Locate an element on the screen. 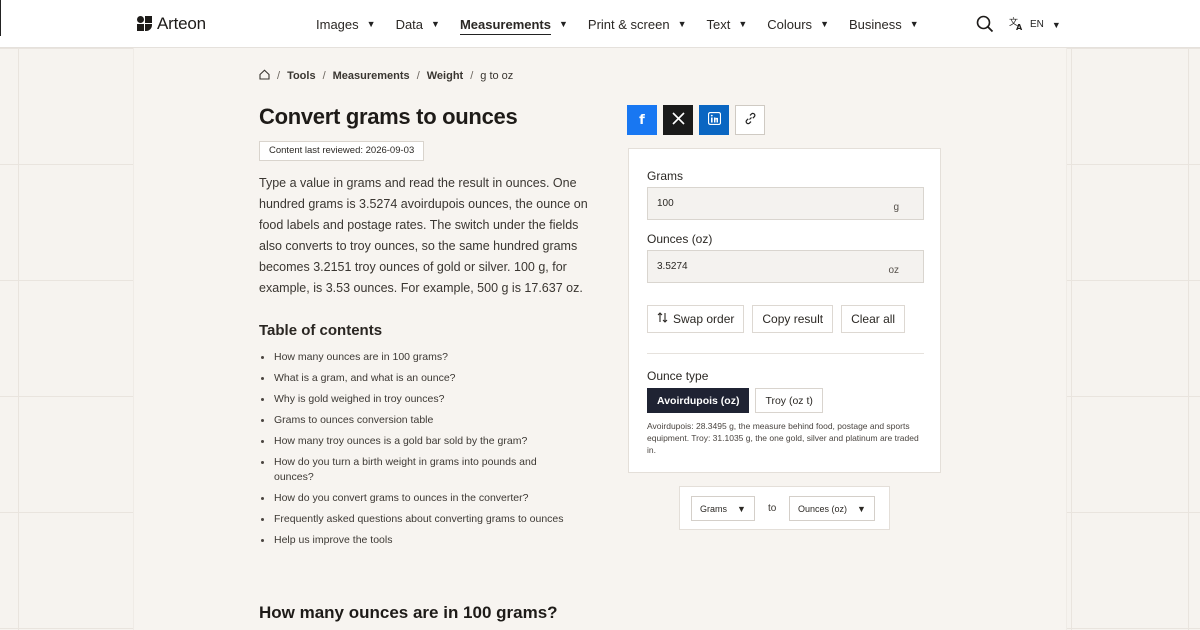 The image size is (1200, 630). nav-label: Images is located at coordinates (337, 24).